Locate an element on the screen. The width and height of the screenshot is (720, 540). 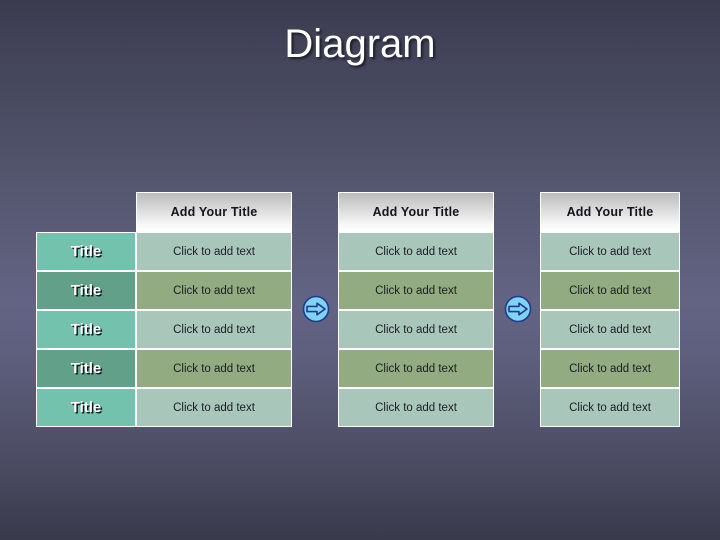
table-2-text-cell-5: Click to add text is located at coordinates (416, 407).